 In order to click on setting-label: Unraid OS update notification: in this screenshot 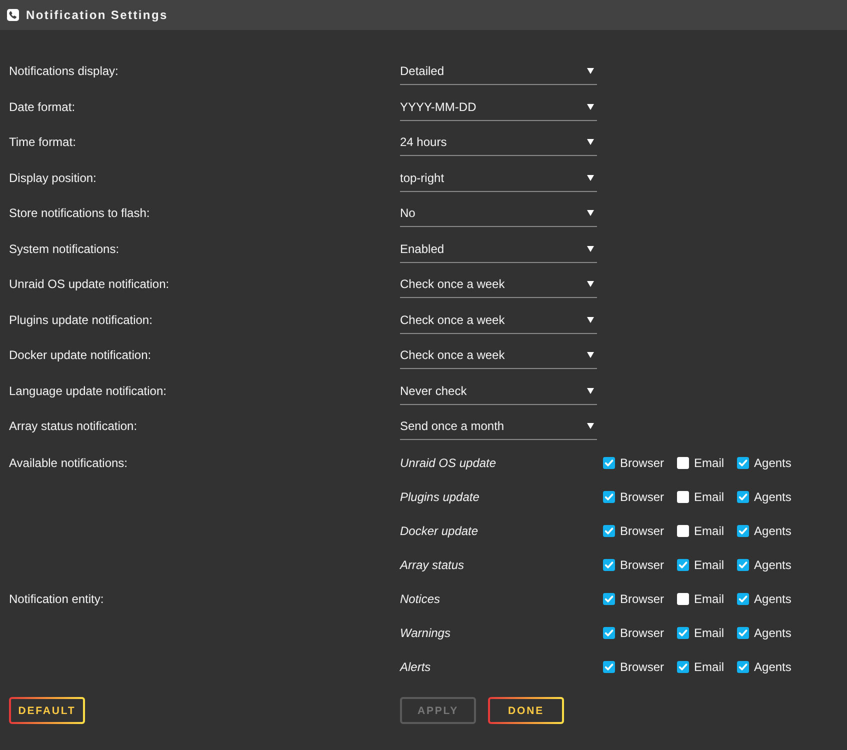, I will do `click(89, 284)`.